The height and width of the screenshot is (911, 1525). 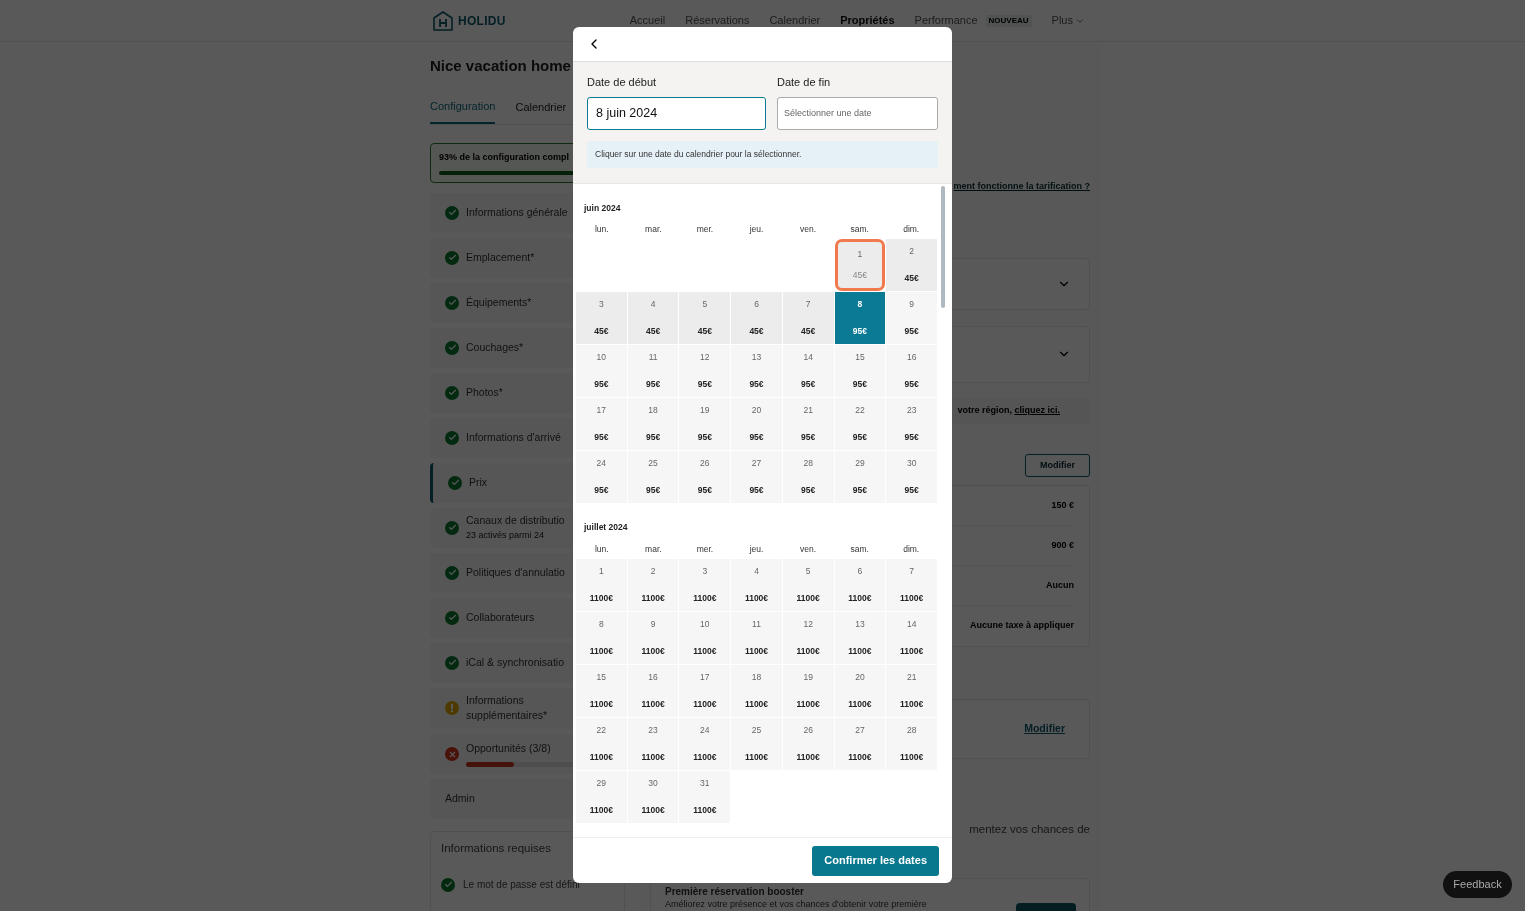 I want to click on day-cell: 12 1100€, so click(x=808, y=637).